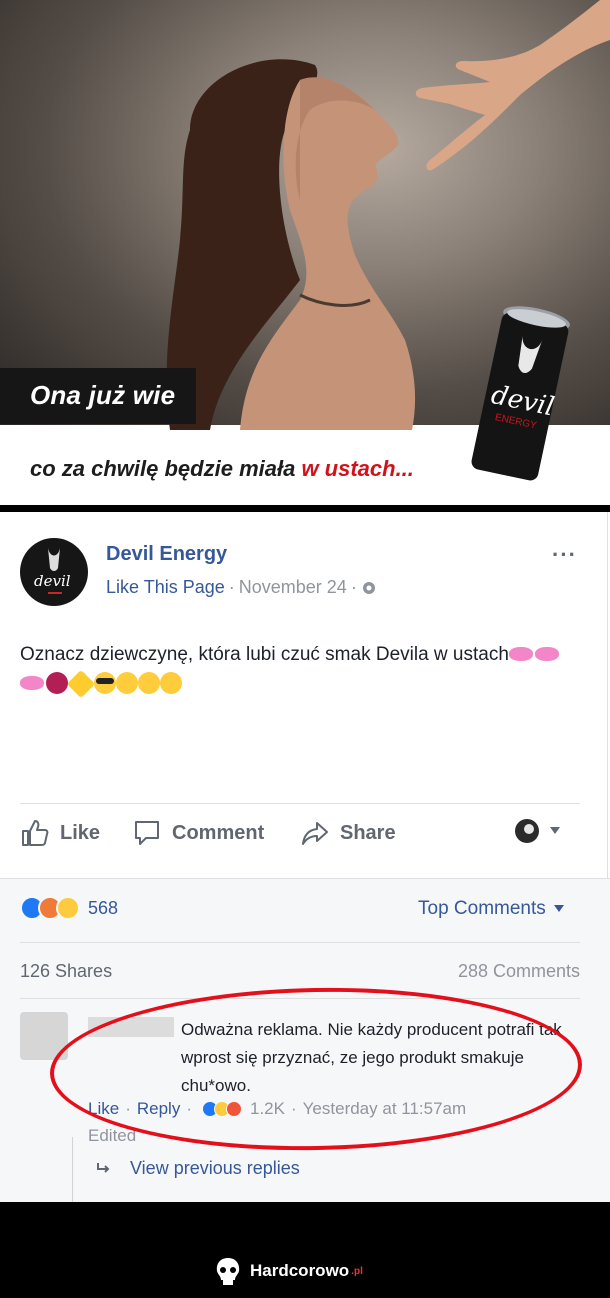  Describe the element at coordinates (228, 1271) in the screenshot. I see `skull-icon` at that location.